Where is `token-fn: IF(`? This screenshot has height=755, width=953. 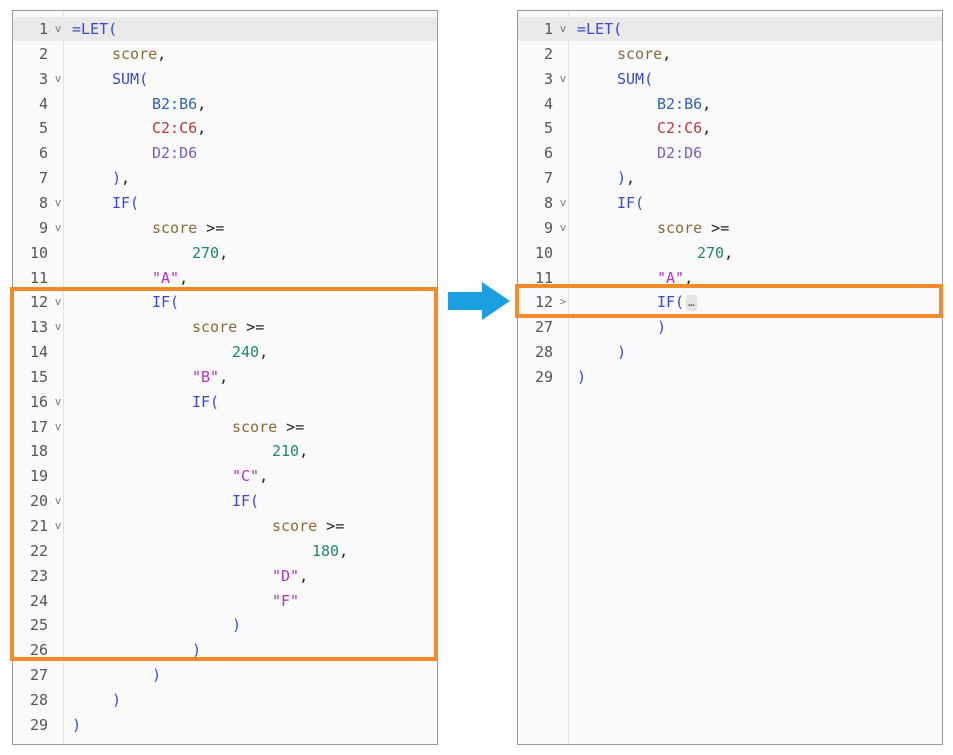
token-fn: IF( is located at coordinates (631, 202).